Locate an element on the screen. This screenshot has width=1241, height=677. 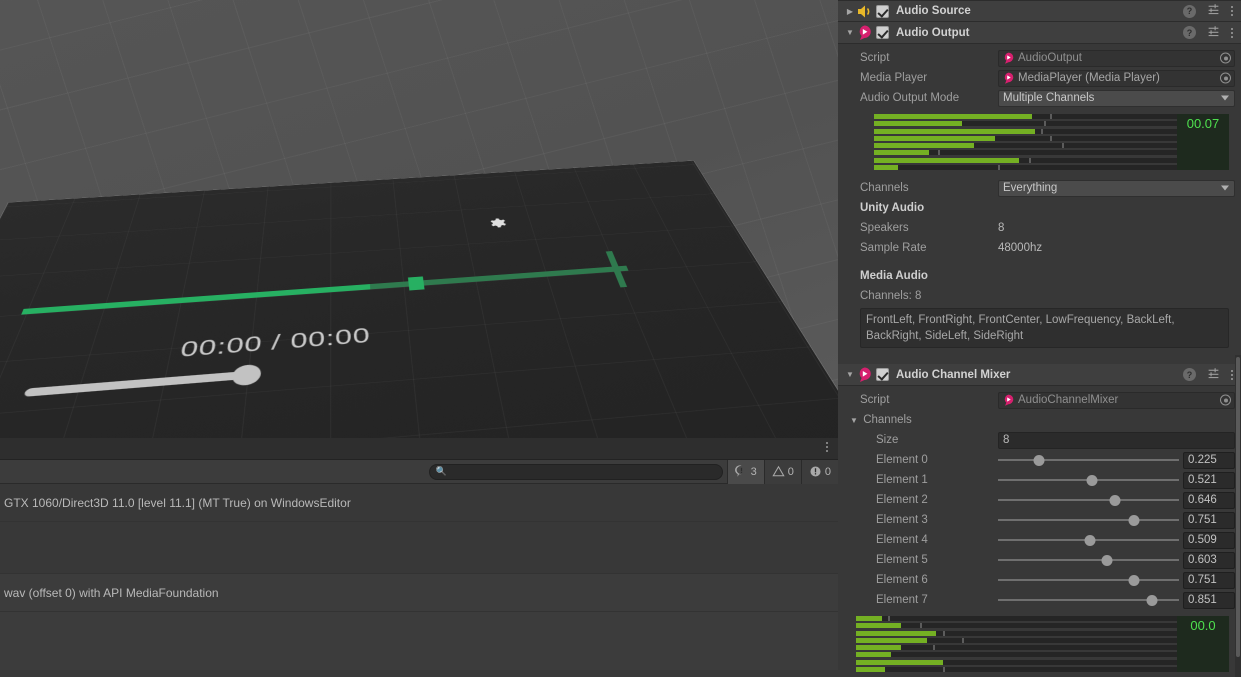
component-header-audio-output: ▼ Audio Output ? is located at coordinates (1039, 33).